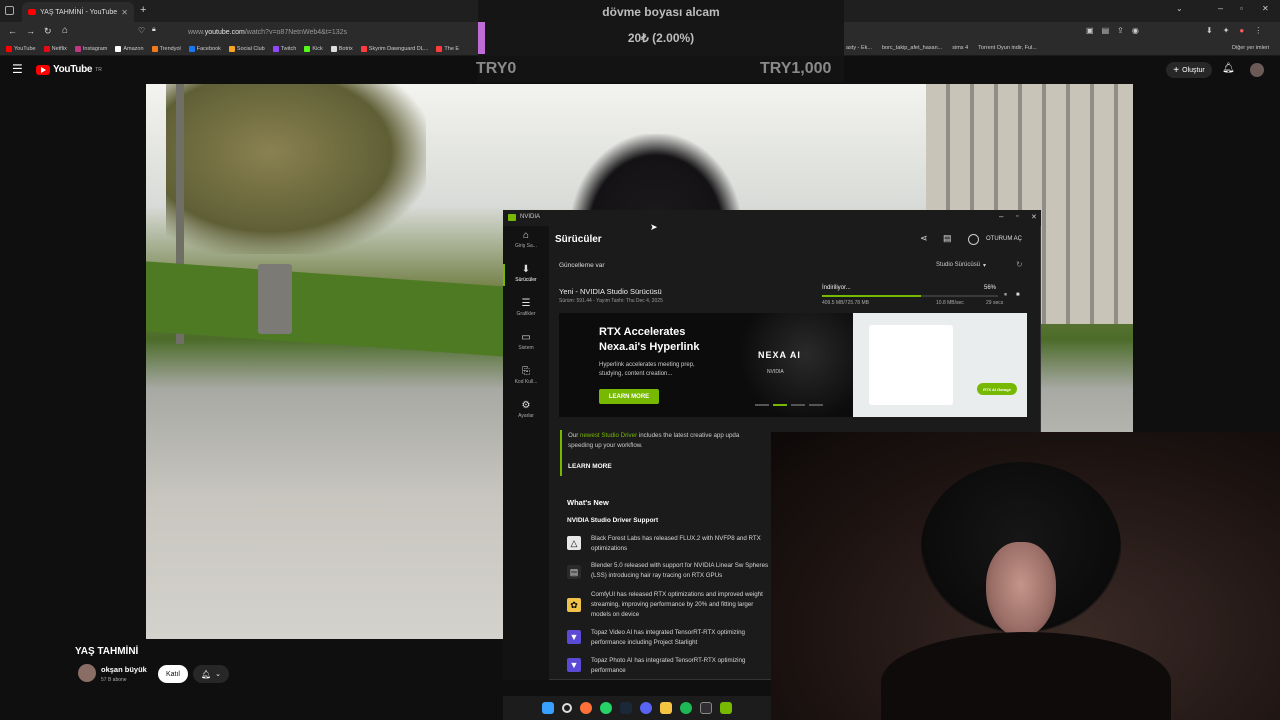 This screenshot has width=1280, height=720. I want to click on tab-title: YAŞ TAHMİNİ - YouTube, so click(79, 12).